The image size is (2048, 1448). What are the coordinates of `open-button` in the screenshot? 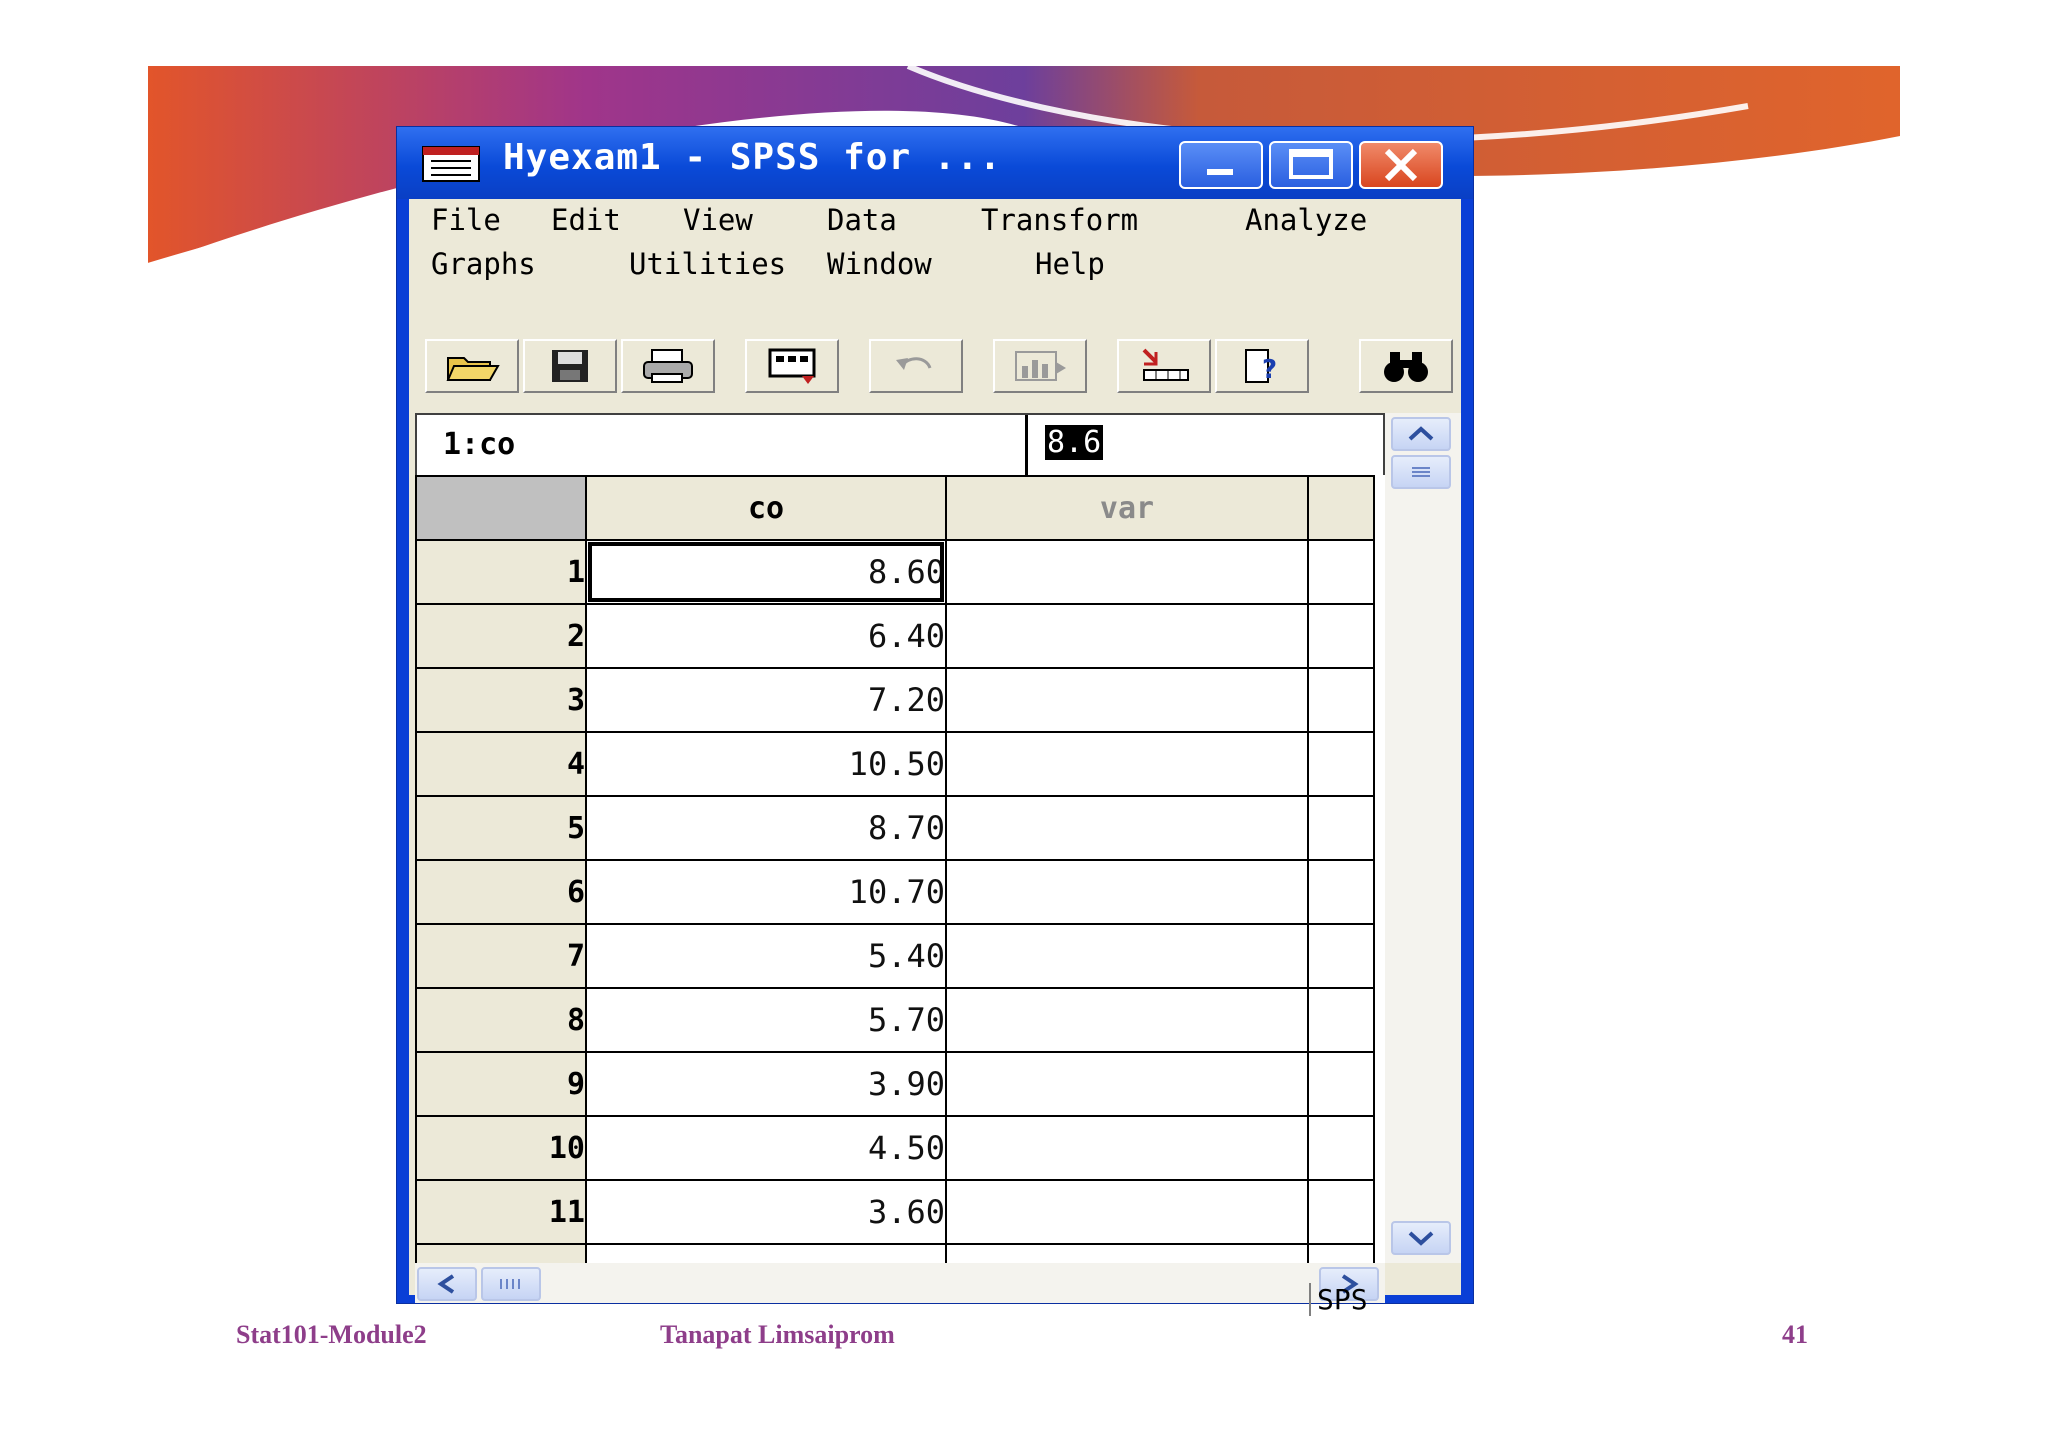 It's located at (472, 366).